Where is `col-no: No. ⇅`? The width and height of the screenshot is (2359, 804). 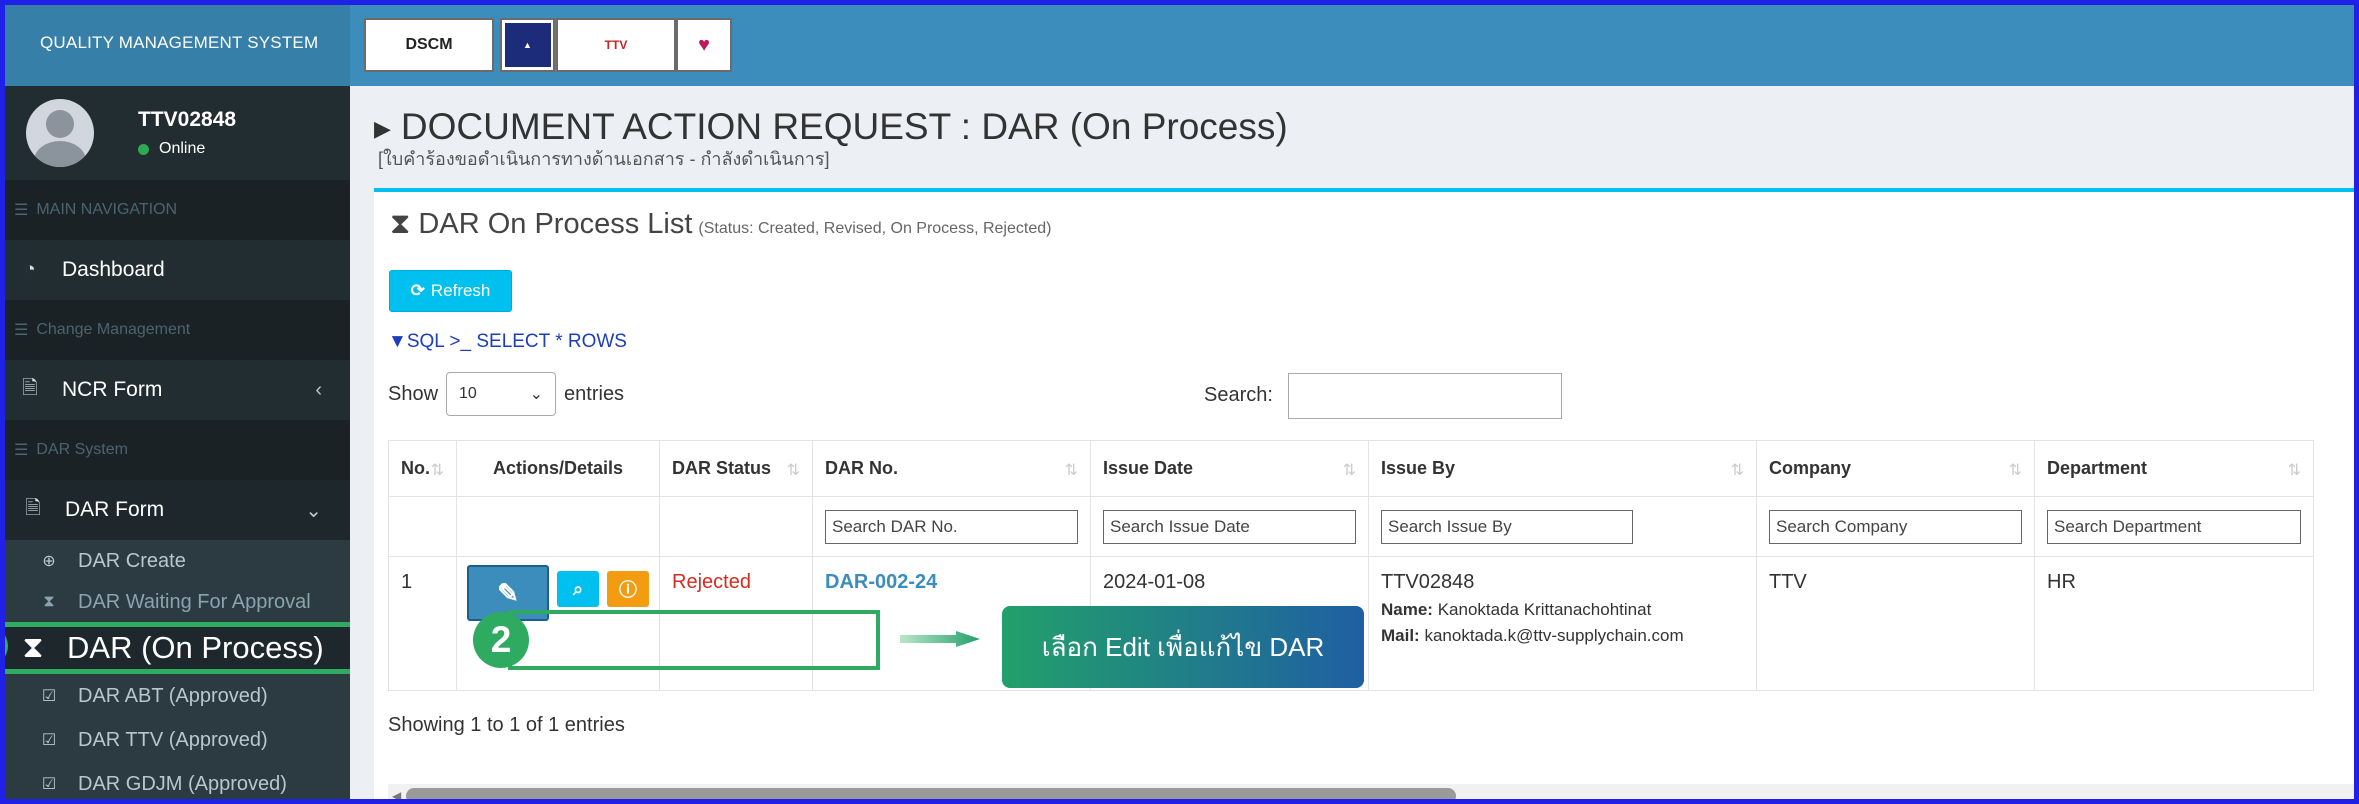 col-no: No. ⇅ is located at coordinates (422, 468).